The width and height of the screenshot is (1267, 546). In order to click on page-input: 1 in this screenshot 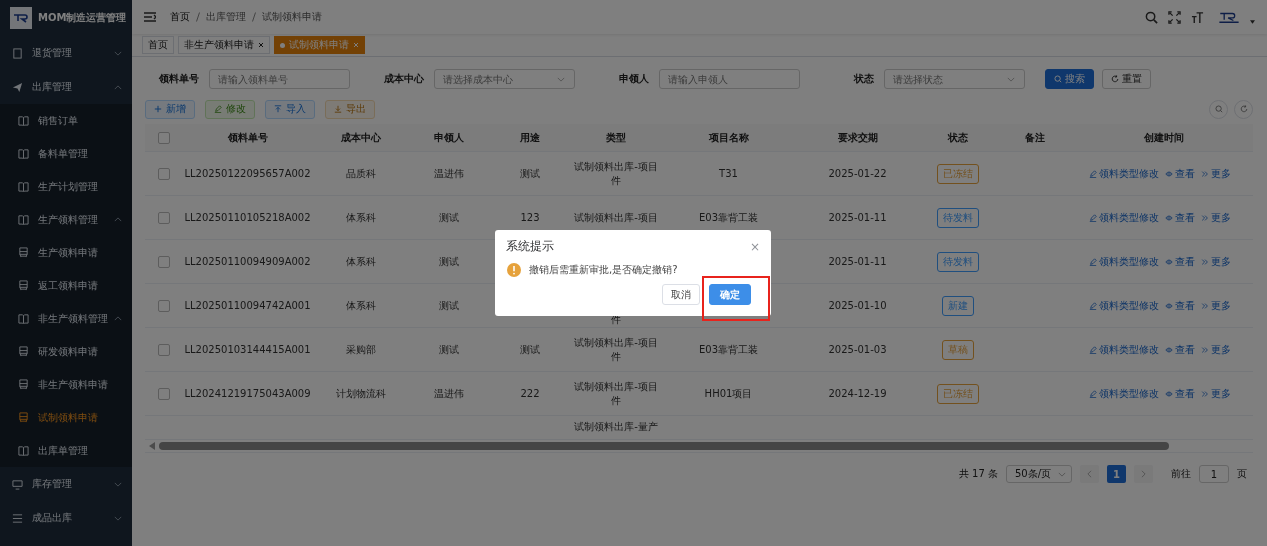, I will do `click(1214, 474)`.